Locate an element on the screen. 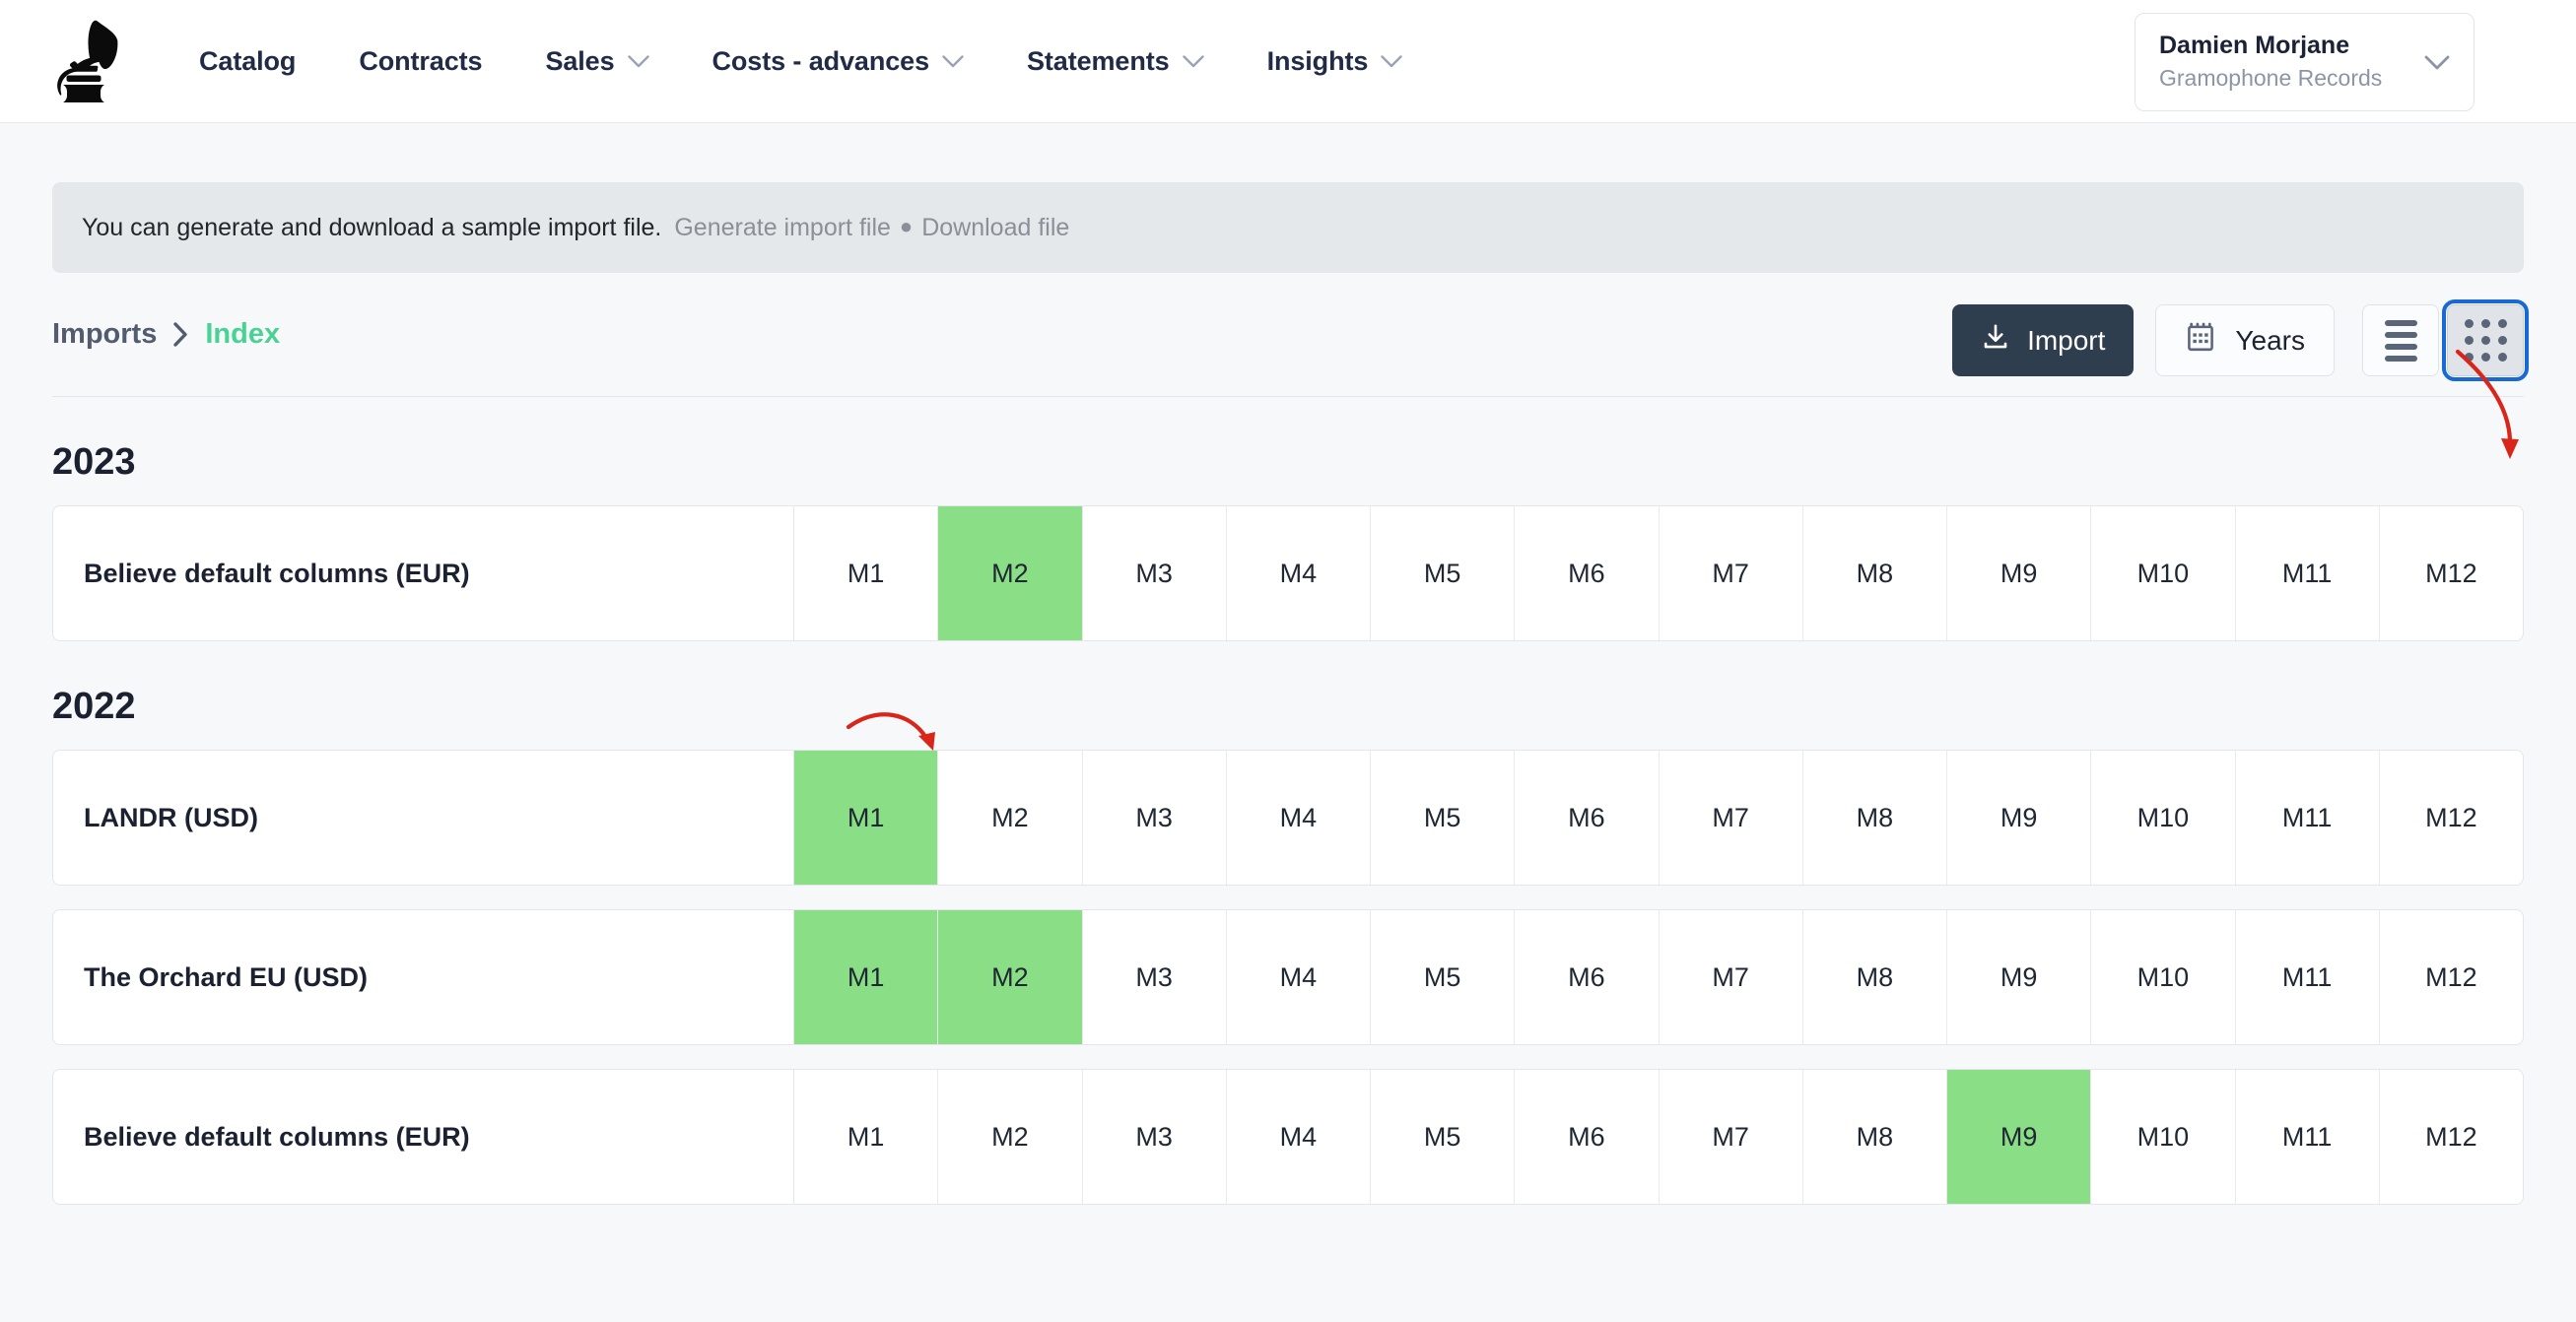  toolbar-actions: Import Years is located at coordinates (2240, 340).